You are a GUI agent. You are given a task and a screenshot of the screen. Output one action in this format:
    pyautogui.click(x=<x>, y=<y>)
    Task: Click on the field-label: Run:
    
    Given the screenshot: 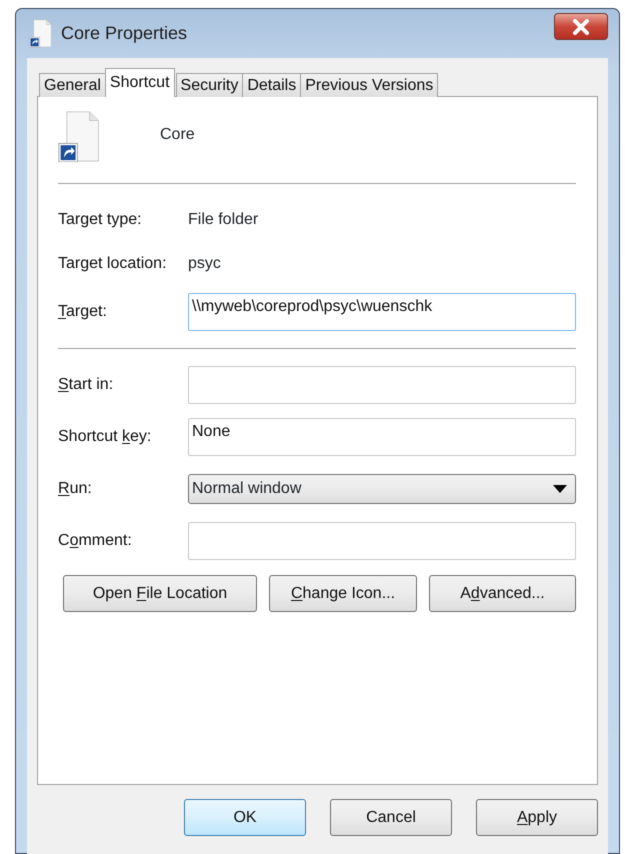 What is the action you would take?
    pyautogui.click(x=75, y=489)
    